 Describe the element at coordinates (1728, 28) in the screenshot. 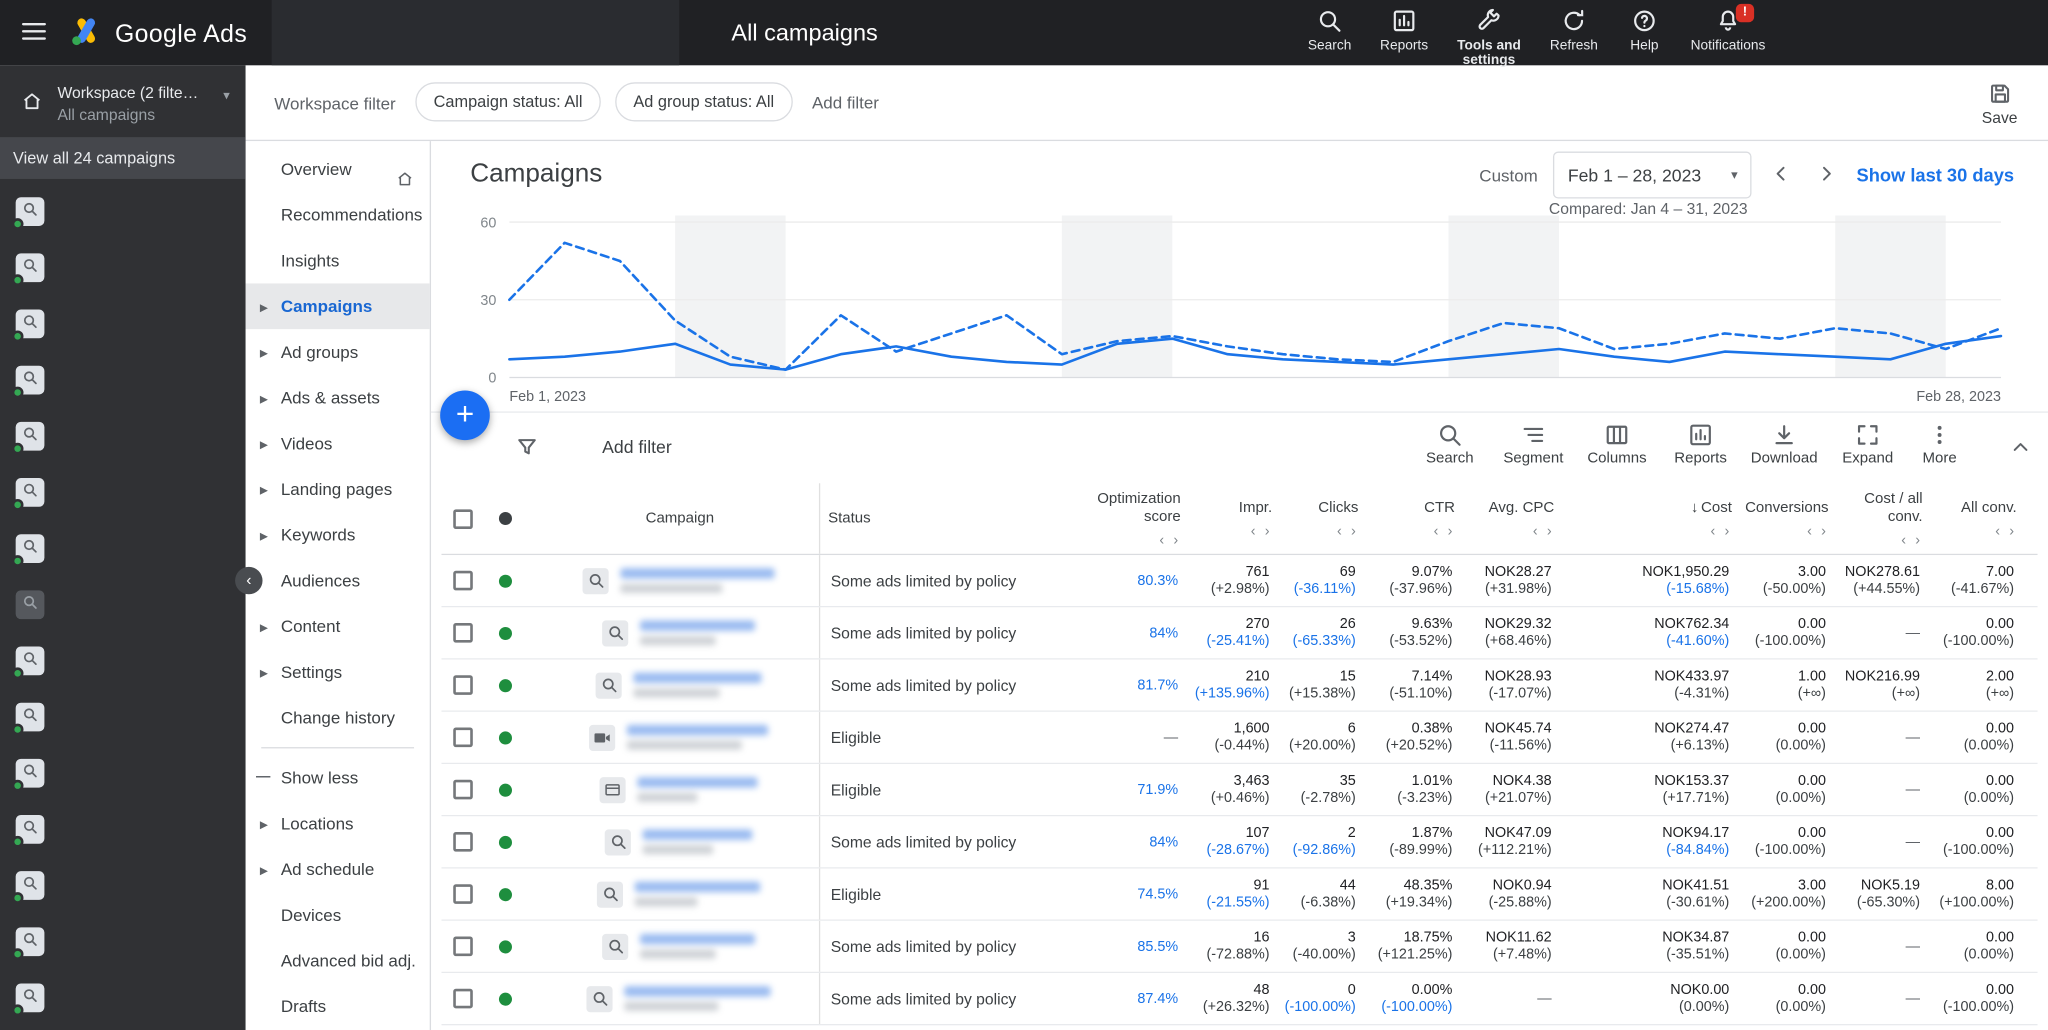

I see `notifications-button: ! Notifications` at that location.